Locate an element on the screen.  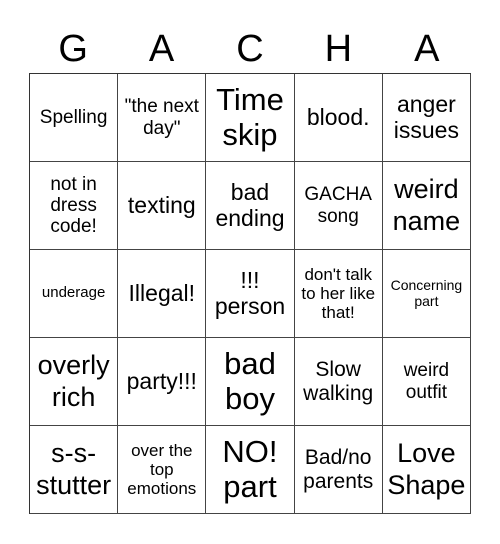
bingo-cell: !!! person is located at coordinates (250, 294).